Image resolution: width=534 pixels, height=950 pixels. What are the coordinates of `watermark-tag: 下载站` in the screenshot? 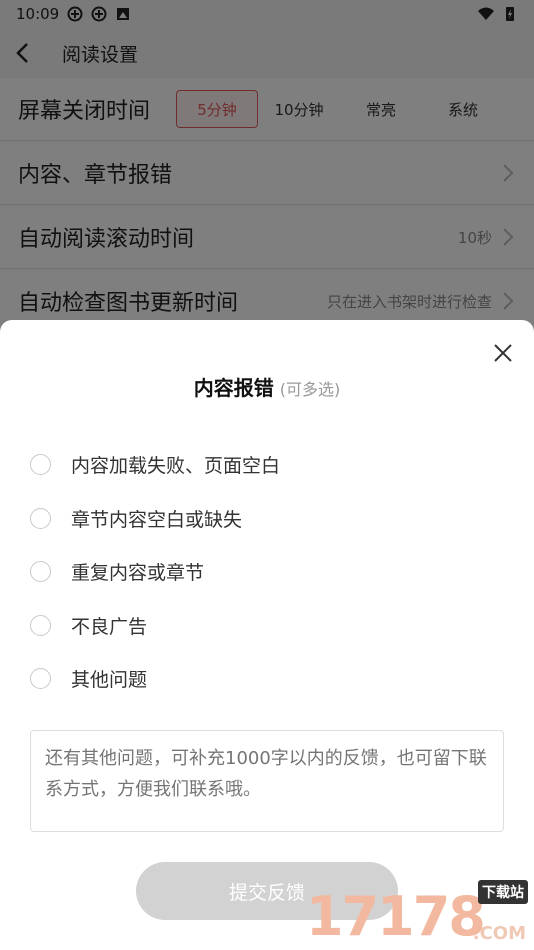 It's located at (503, 892).